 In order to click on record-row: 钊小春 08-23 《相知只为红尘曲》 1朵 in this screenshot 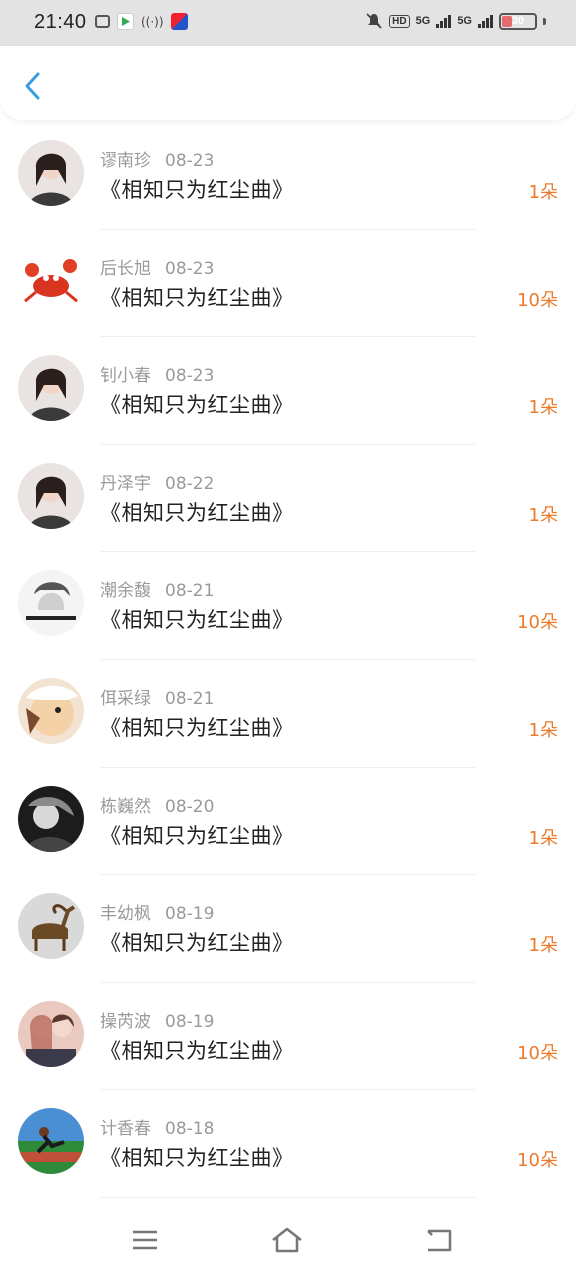, I will do `click(288, 391)`.